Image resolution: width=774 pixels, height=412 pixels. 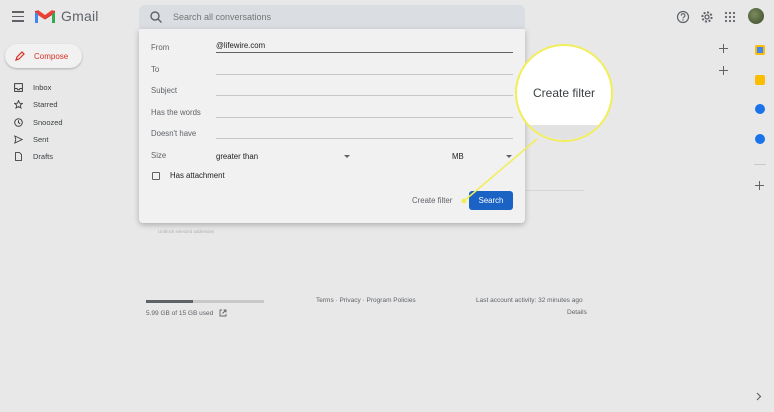 I want to click on callout-shade, so click(x=564, y=132).